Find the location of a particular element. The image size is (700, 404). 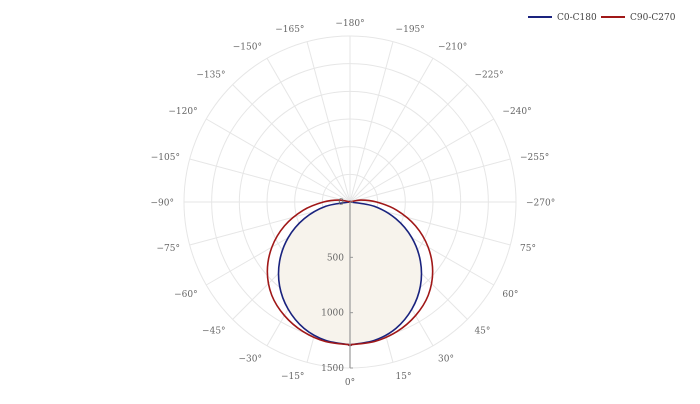

angle-tick-label: −165° is located at coordinates (289, 30).